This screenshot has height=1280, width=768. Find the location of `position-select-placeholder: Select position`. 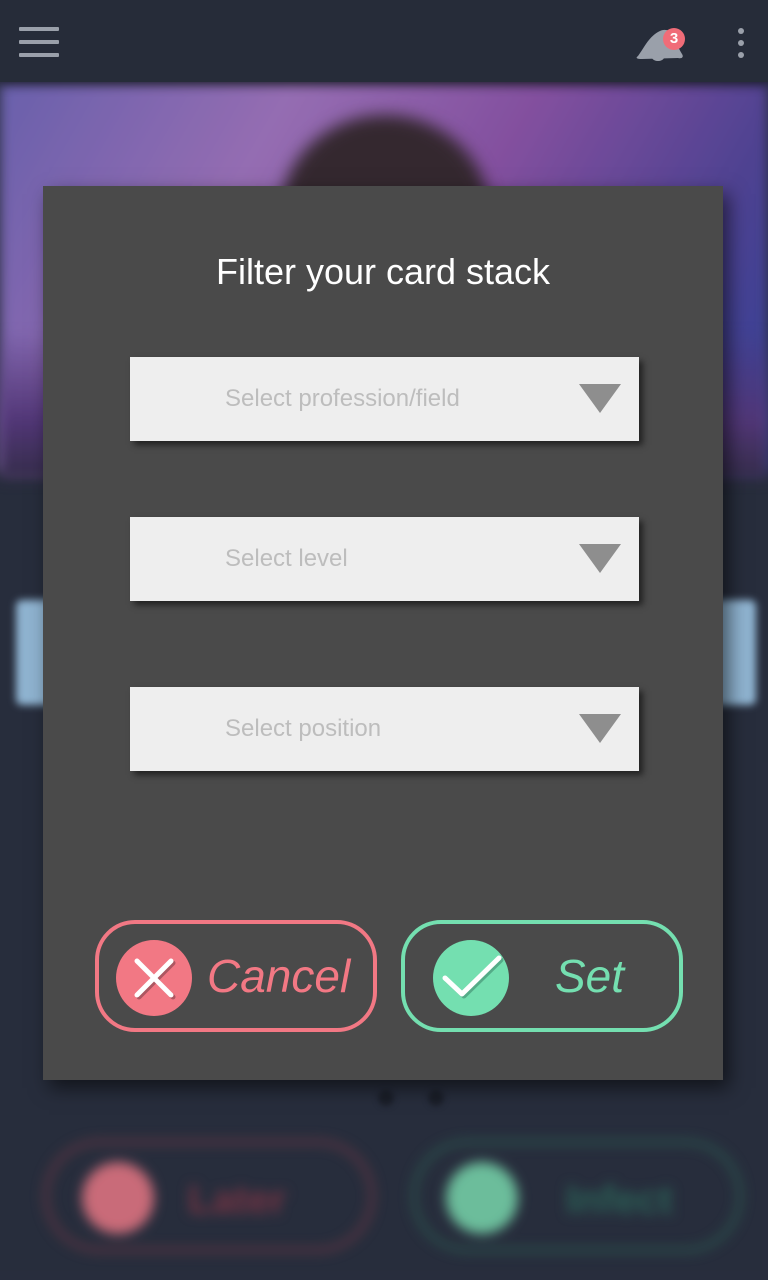

position-select-placeholder: Select position is located at coordinates (303, 728).